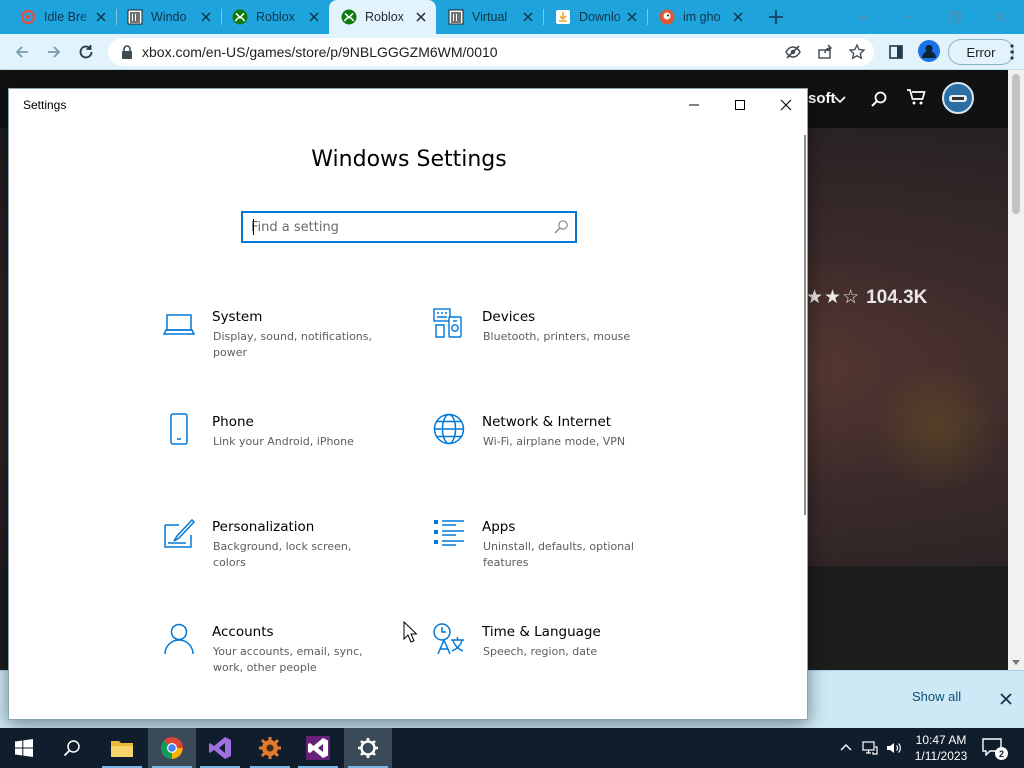  I want to click on tab-title: Windo, so click(169, 17).